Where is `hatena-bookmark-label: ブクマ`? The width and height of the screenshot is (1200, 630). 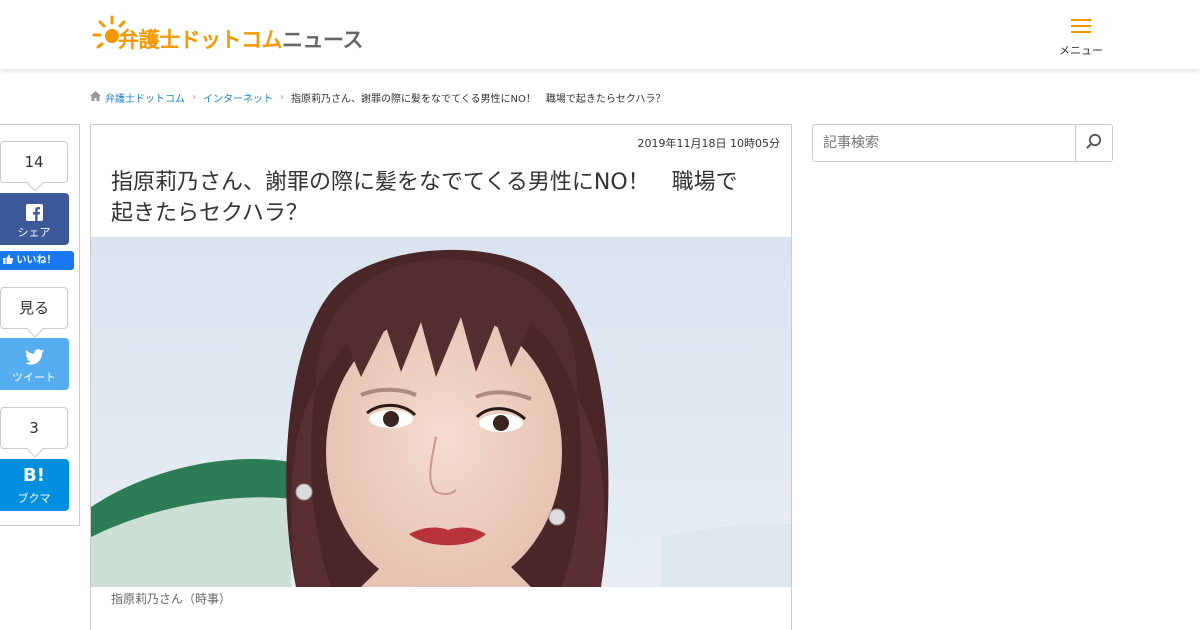 hatena-bookmark-label: ブクマ is located at coordinates (34, 498).